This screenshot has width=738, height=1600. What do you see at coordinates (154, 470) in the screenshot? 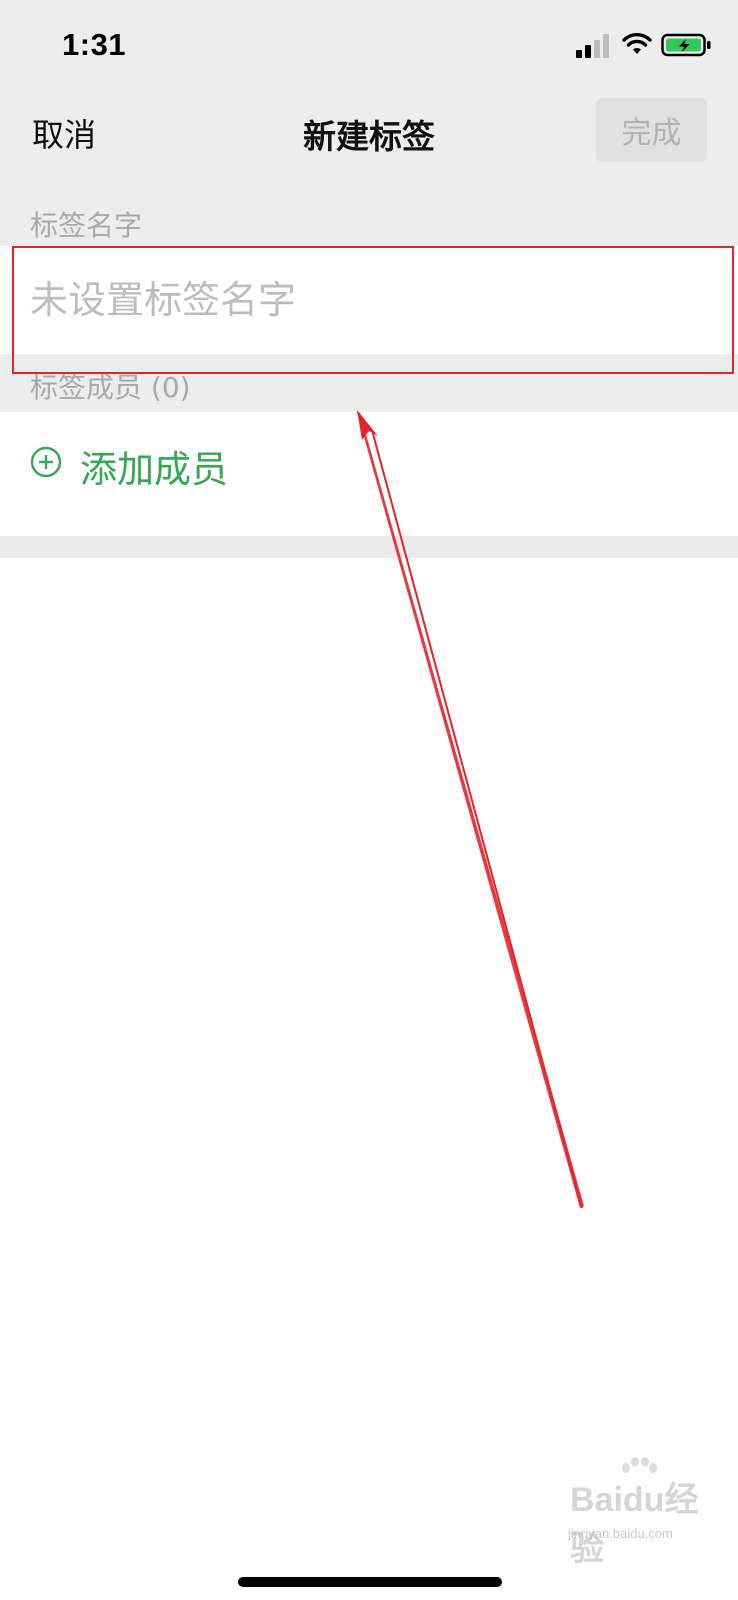
I see `add-member-label: 添加成员` at bounding box center [154, 470].